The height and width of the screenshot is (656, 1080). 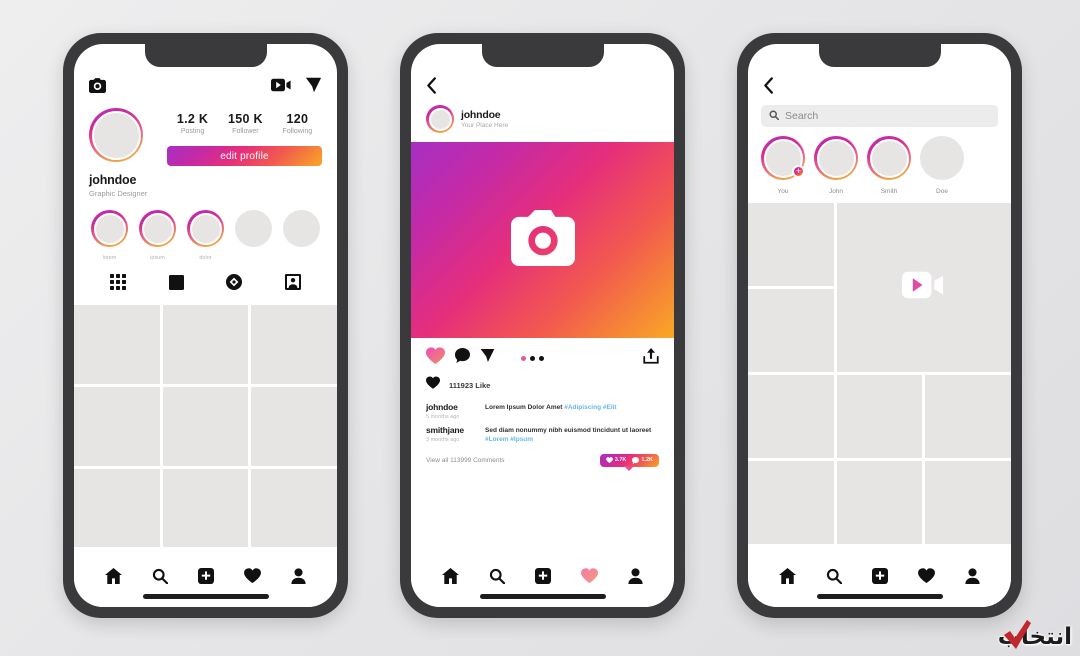 I want to click on comment-author: johndoe 5 months ago, so click(x=452, y=411).